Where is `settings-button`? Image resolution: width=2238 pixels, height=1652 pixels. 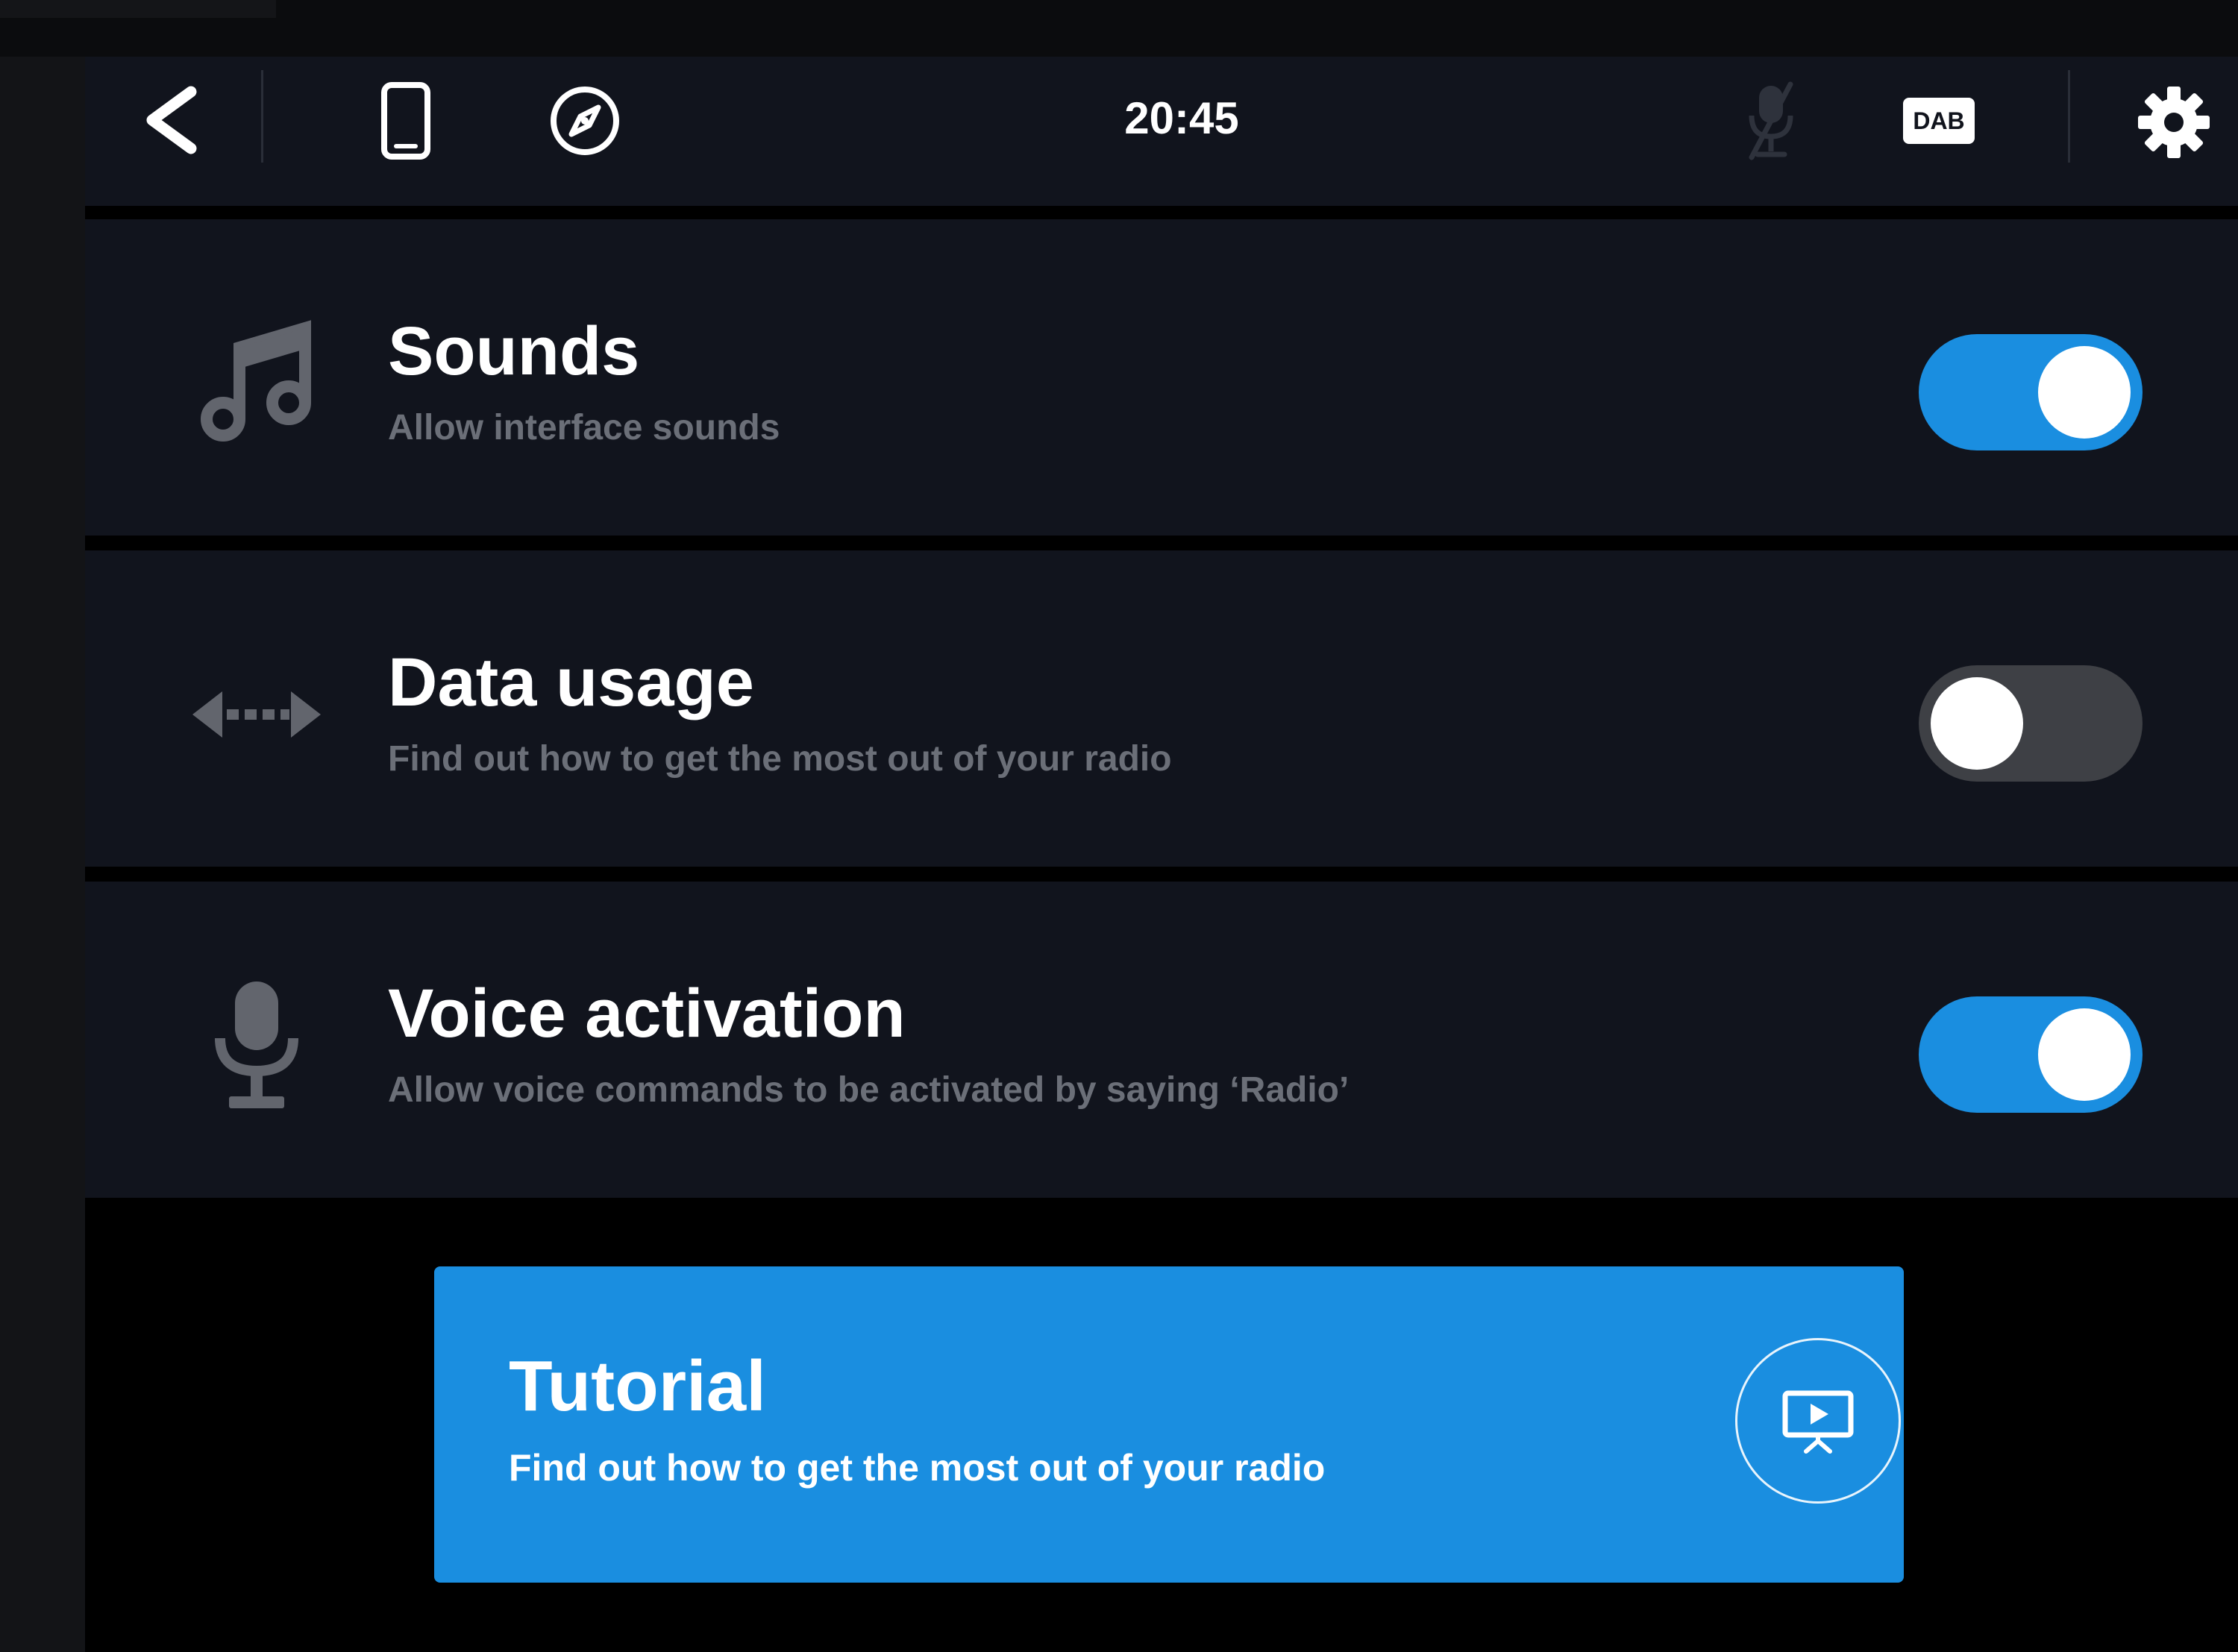 settings-button is located at coordinates (2174, 122).